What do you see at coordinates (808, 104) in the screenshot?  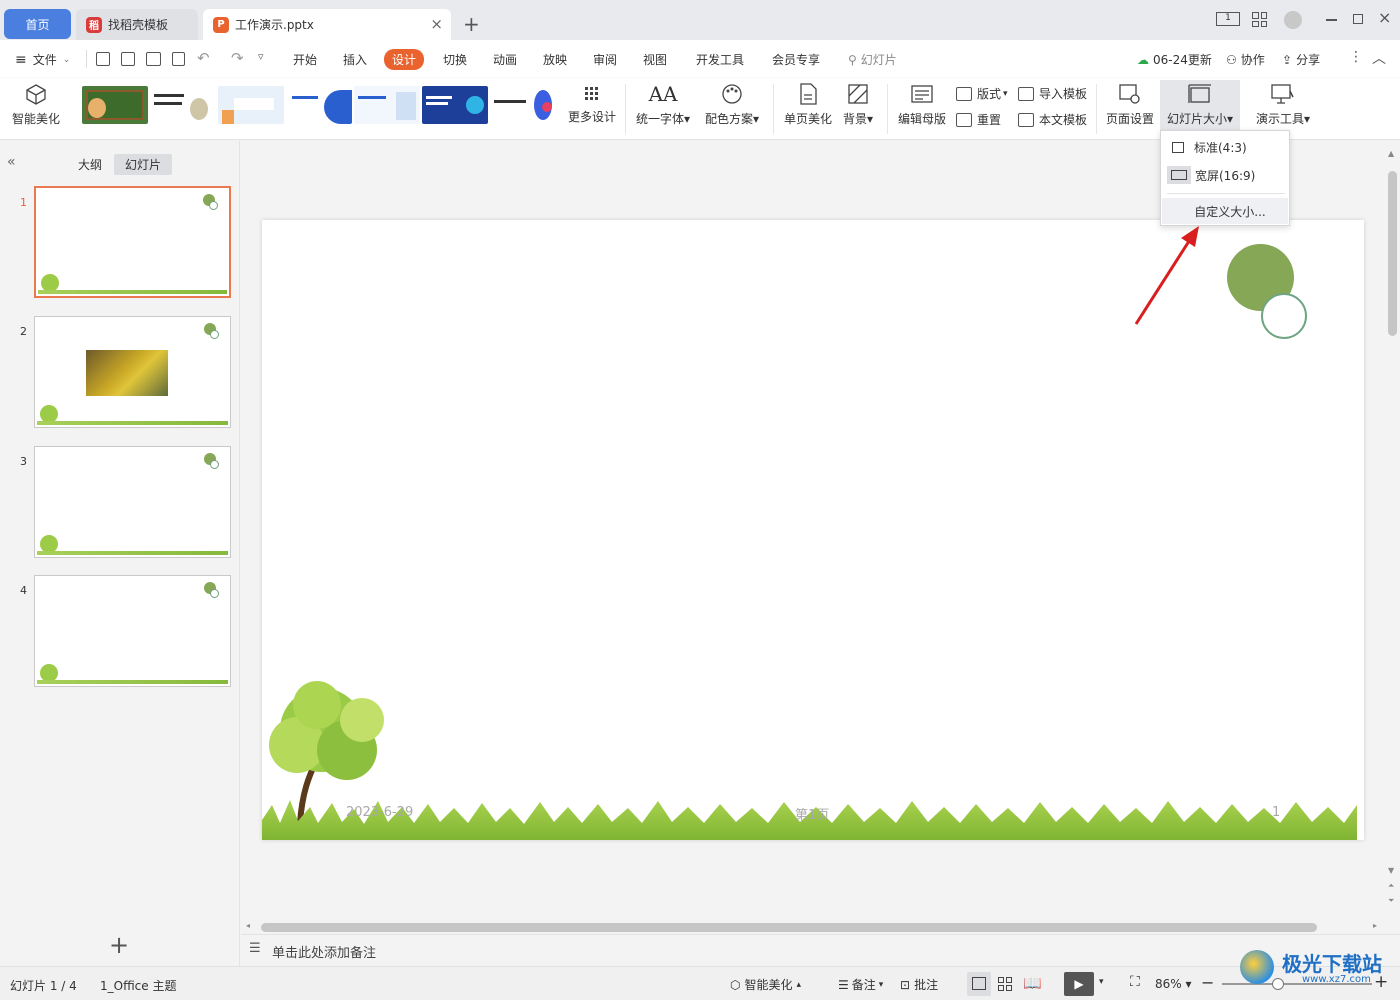 I see `single-page-beautify-button: 单页美化` at bounding box center [808, 104].